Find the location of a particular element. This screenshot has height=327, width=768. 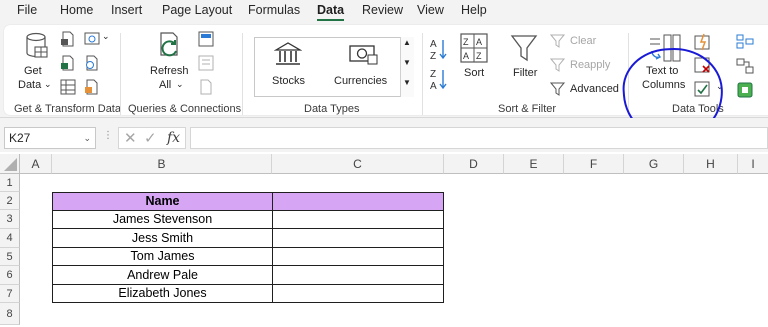

currencies-label: Currencies is located at coordinates (360, 81).